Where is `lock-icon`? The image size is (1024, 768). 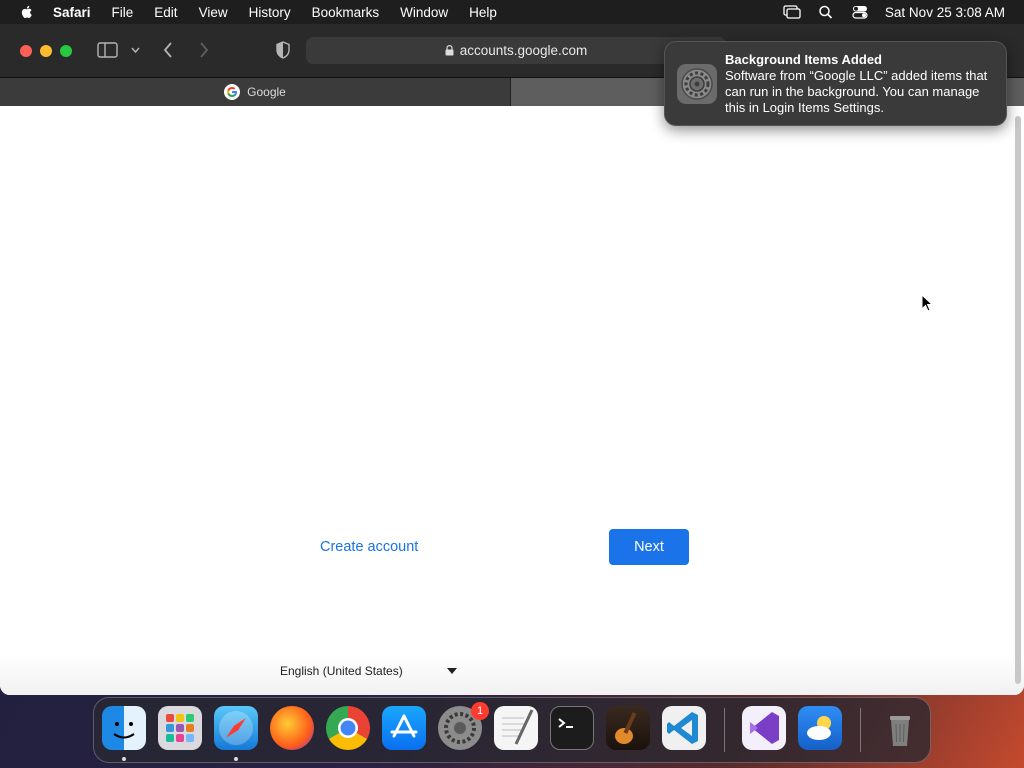
lock-icon is located at coordinates (449, 50).